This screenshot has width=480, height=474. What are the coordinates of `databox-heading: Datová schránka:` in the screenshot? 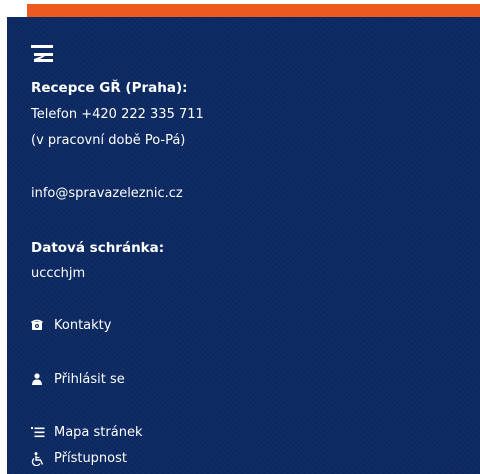 It's located at (98, 248).